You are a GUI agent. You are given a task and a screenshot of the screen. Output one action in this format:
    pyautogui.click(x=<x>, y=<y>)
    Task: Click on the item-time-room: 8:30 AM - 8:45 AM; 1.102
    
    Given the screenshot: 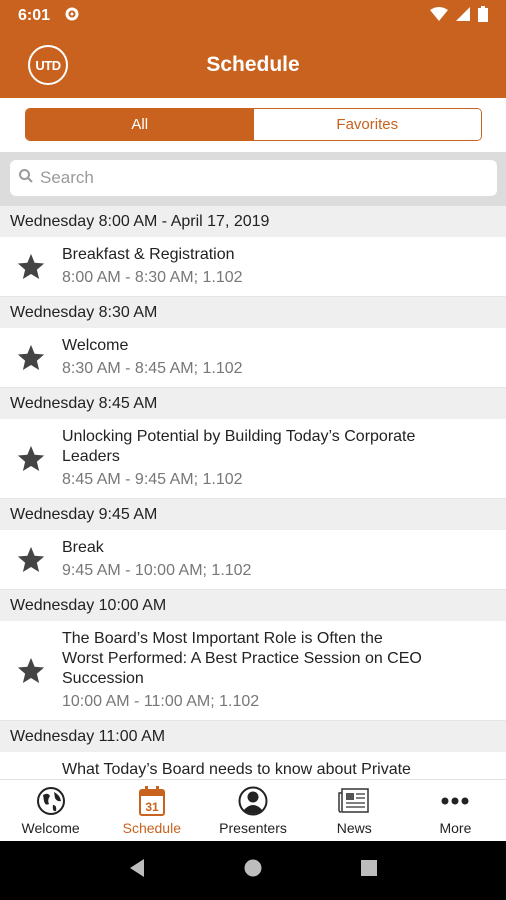 What is the action you would take?
    pyautogui.click(x=152, y=368)
    